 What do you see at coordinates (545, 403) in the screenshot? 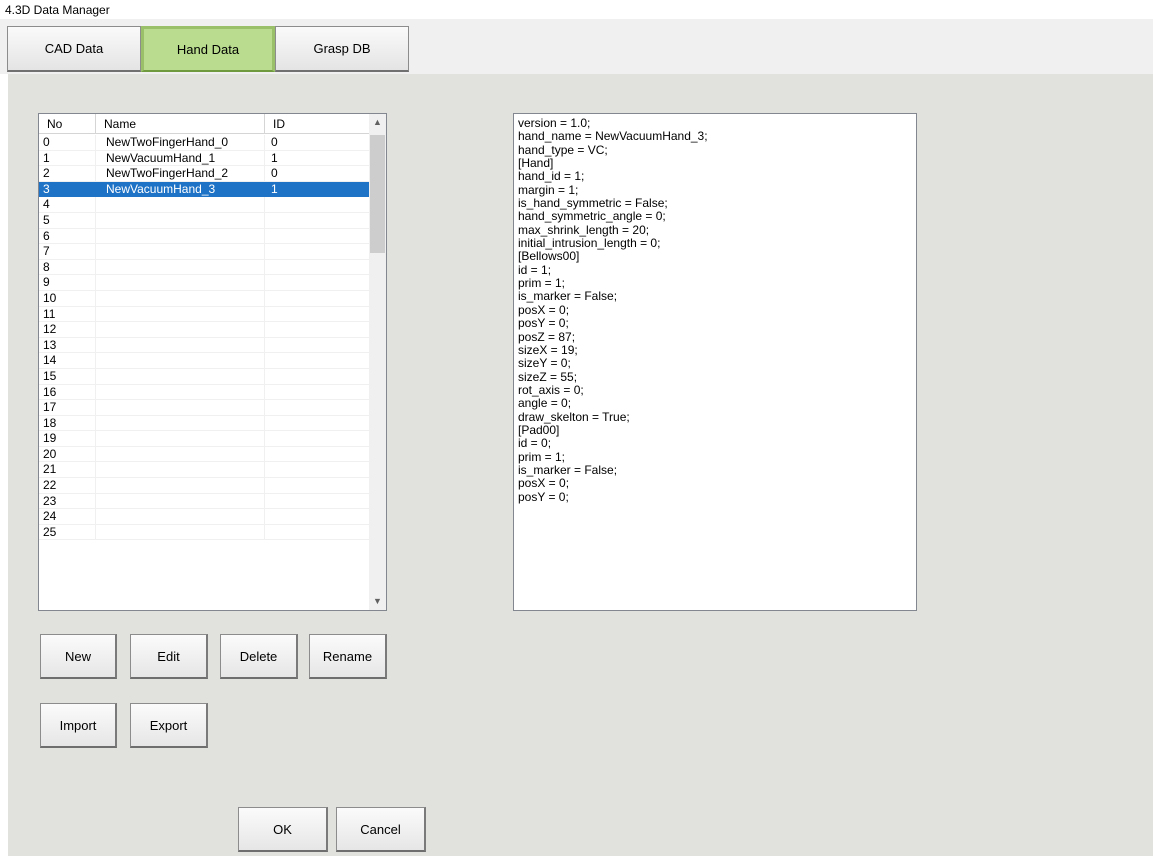
I see `detail-line: angle = 0;` at bounding box center [545, 403].